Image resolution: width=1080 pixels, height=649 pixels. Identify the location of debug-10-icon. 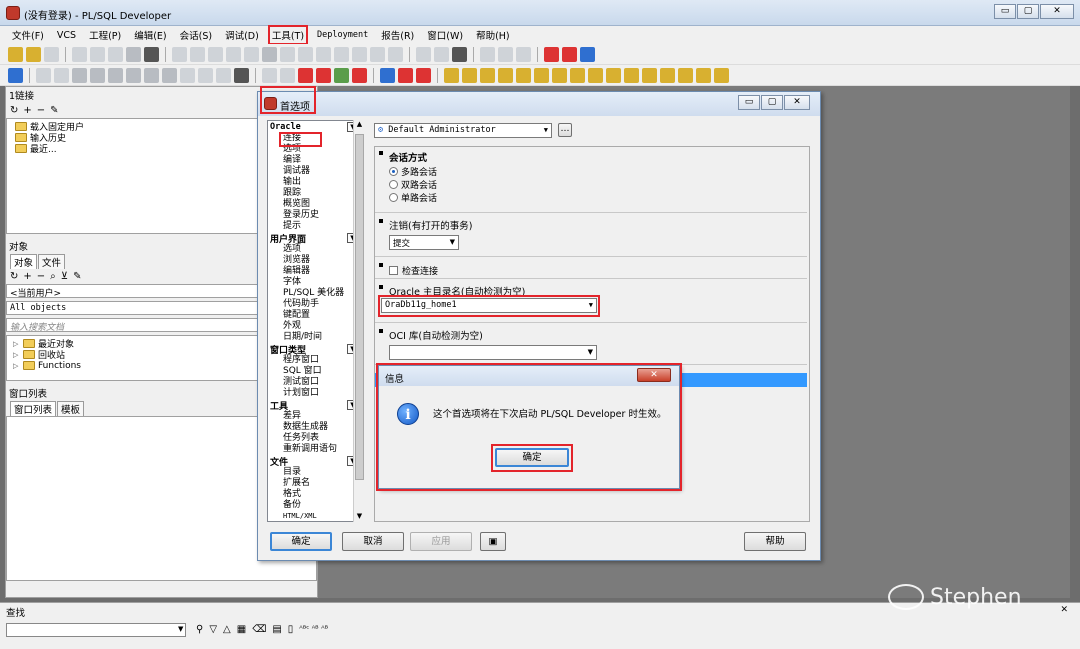
(613, 75).